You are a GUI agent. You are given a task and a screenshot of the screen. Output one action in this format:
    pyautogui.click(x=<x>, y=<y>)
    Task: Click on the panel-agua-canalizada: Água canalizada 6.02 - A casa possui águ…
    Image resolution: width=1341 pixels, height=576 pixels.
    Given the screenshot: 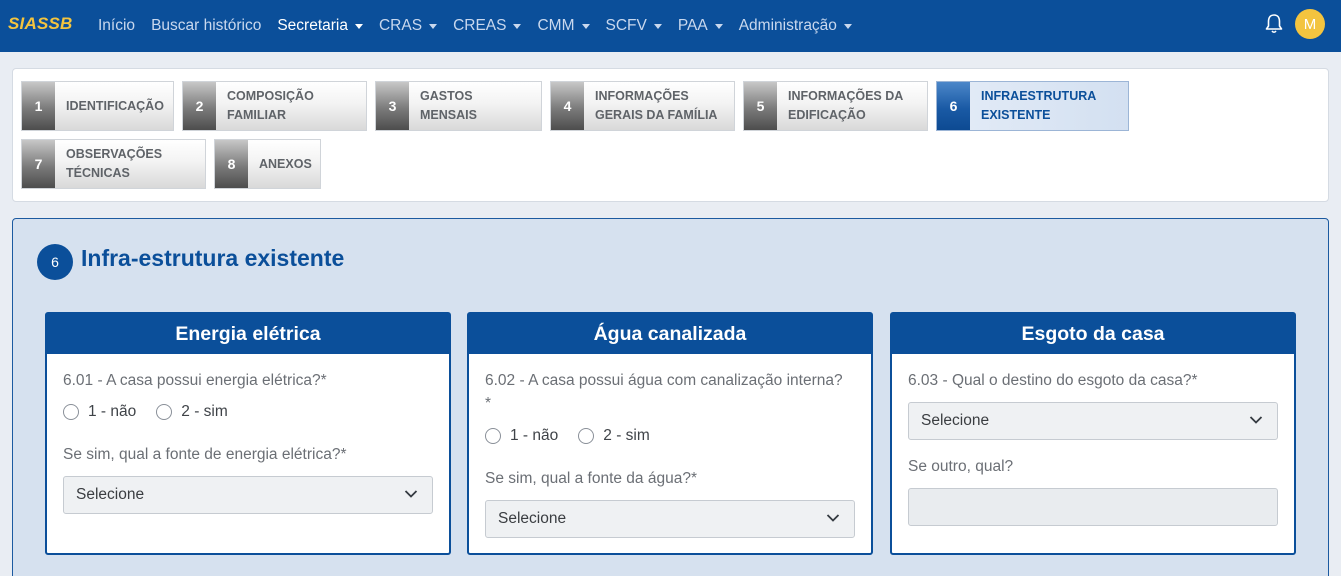 What is the action you would take?
    pyautogui.click(x=670, y=433)
    